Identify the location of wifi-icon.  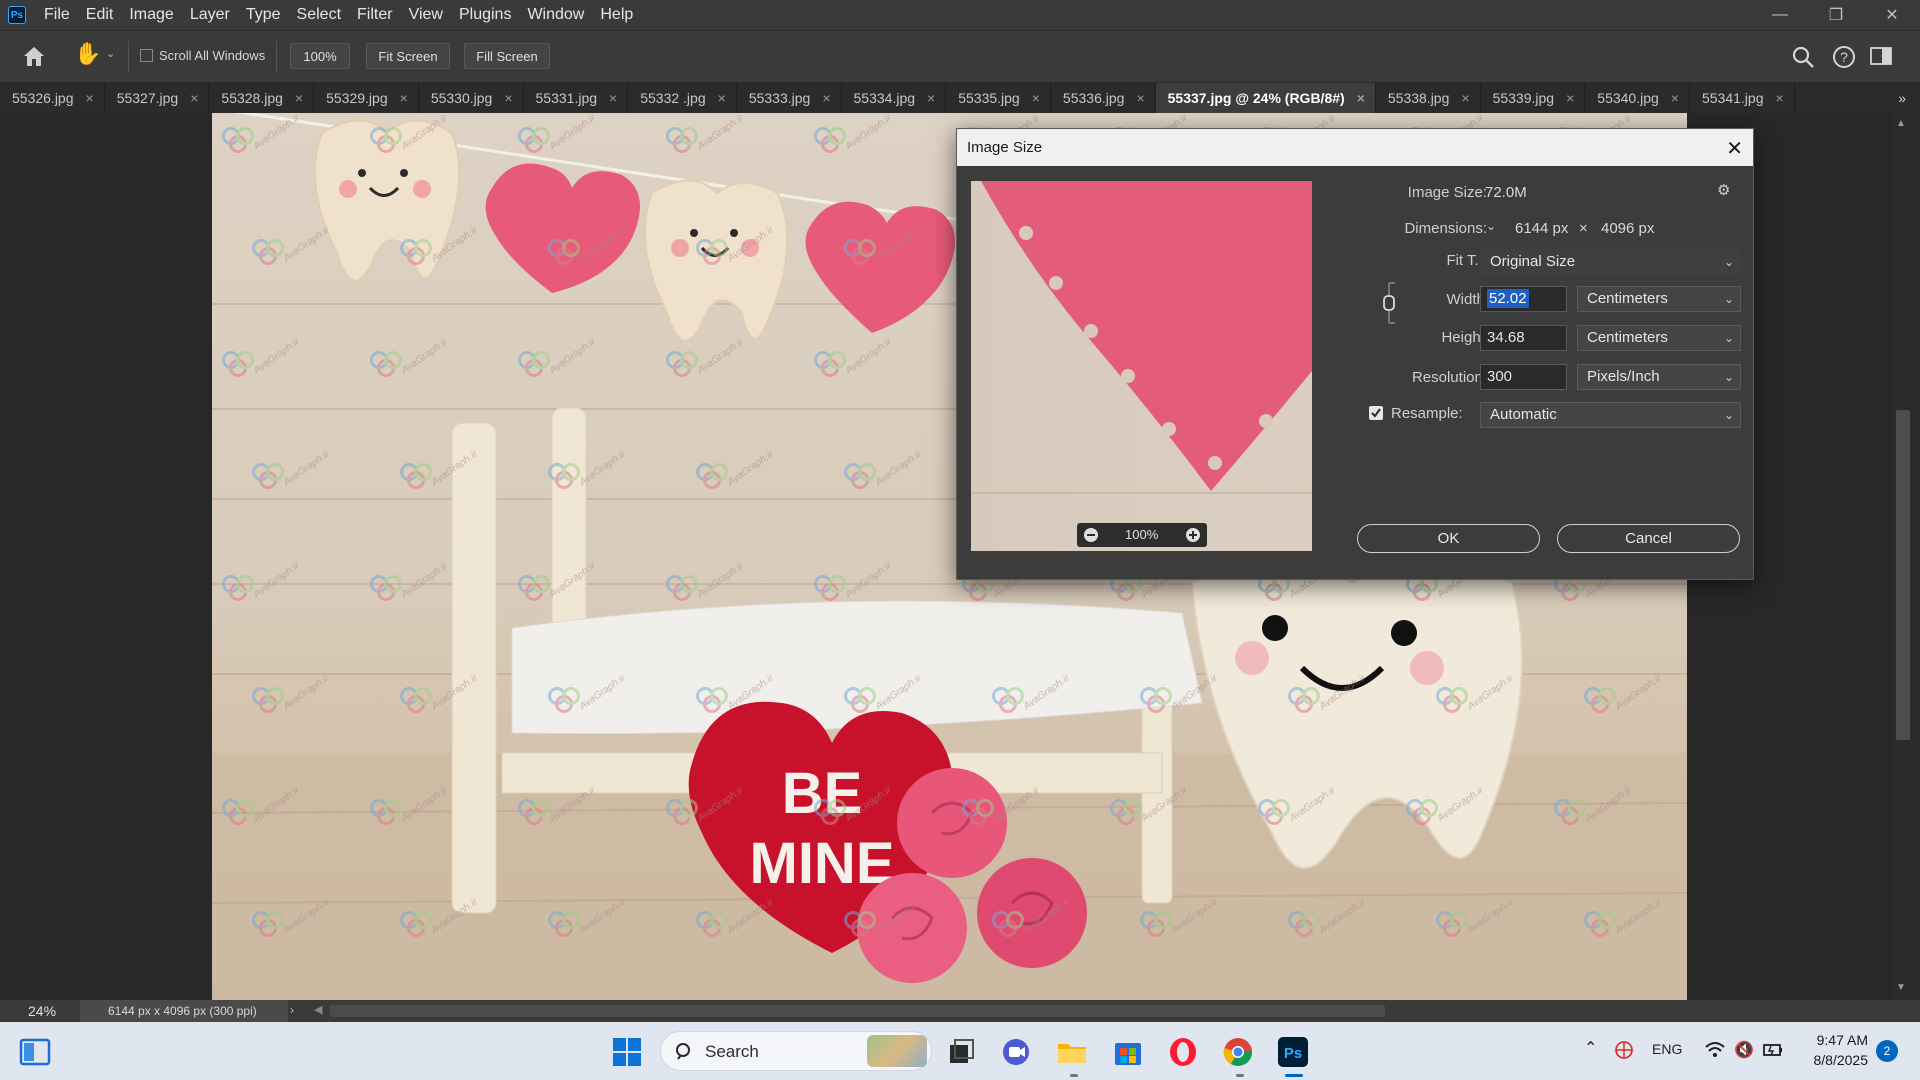
(1715, 1050).